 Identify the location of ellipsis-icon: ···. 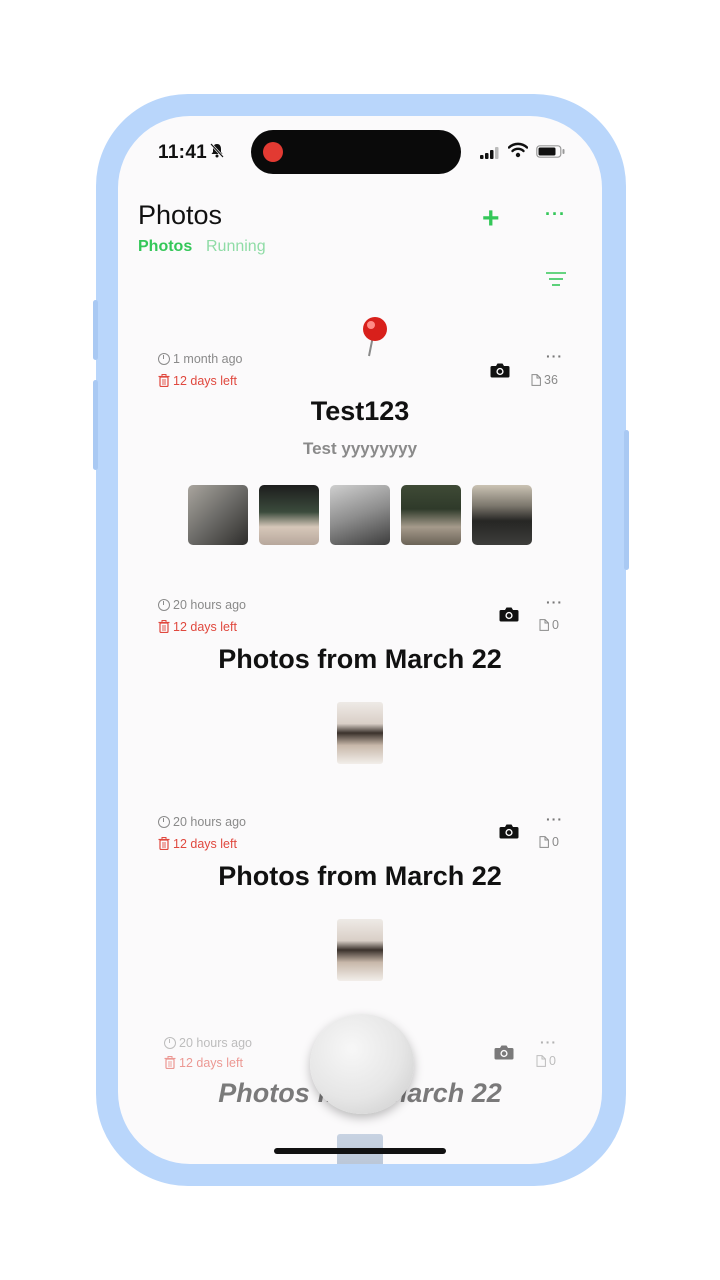
(555, 214).